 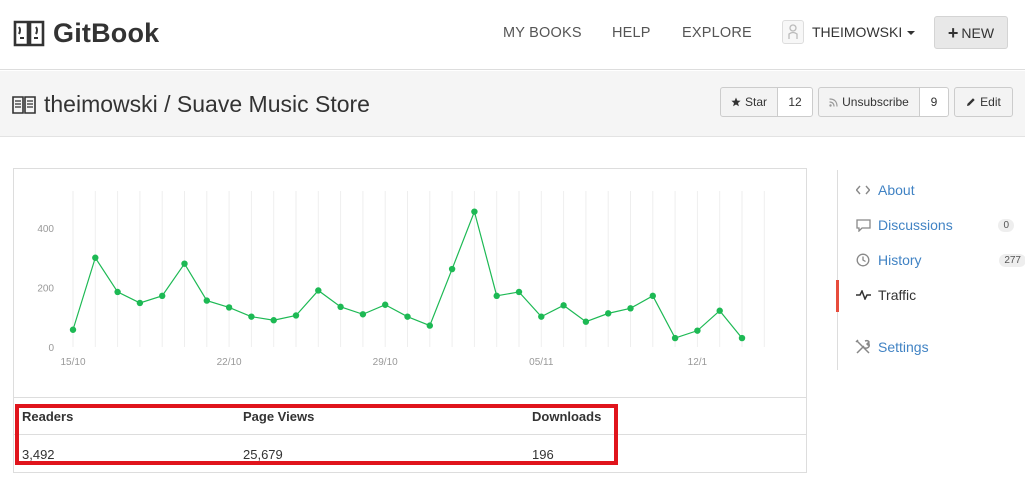 I want to click on nav-help: HELP, so click(x=631, y=33).